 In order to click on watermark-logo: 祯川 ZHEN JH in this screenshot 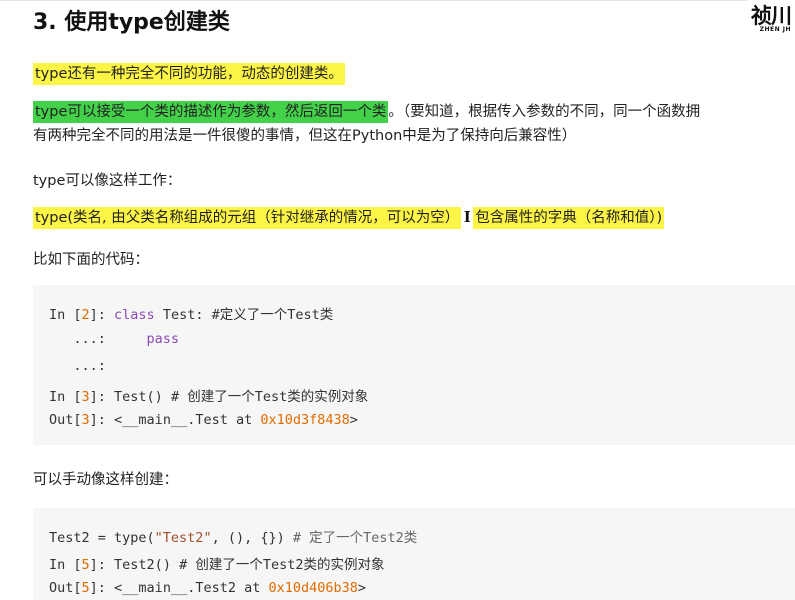, I will do `click(771, 20)`.